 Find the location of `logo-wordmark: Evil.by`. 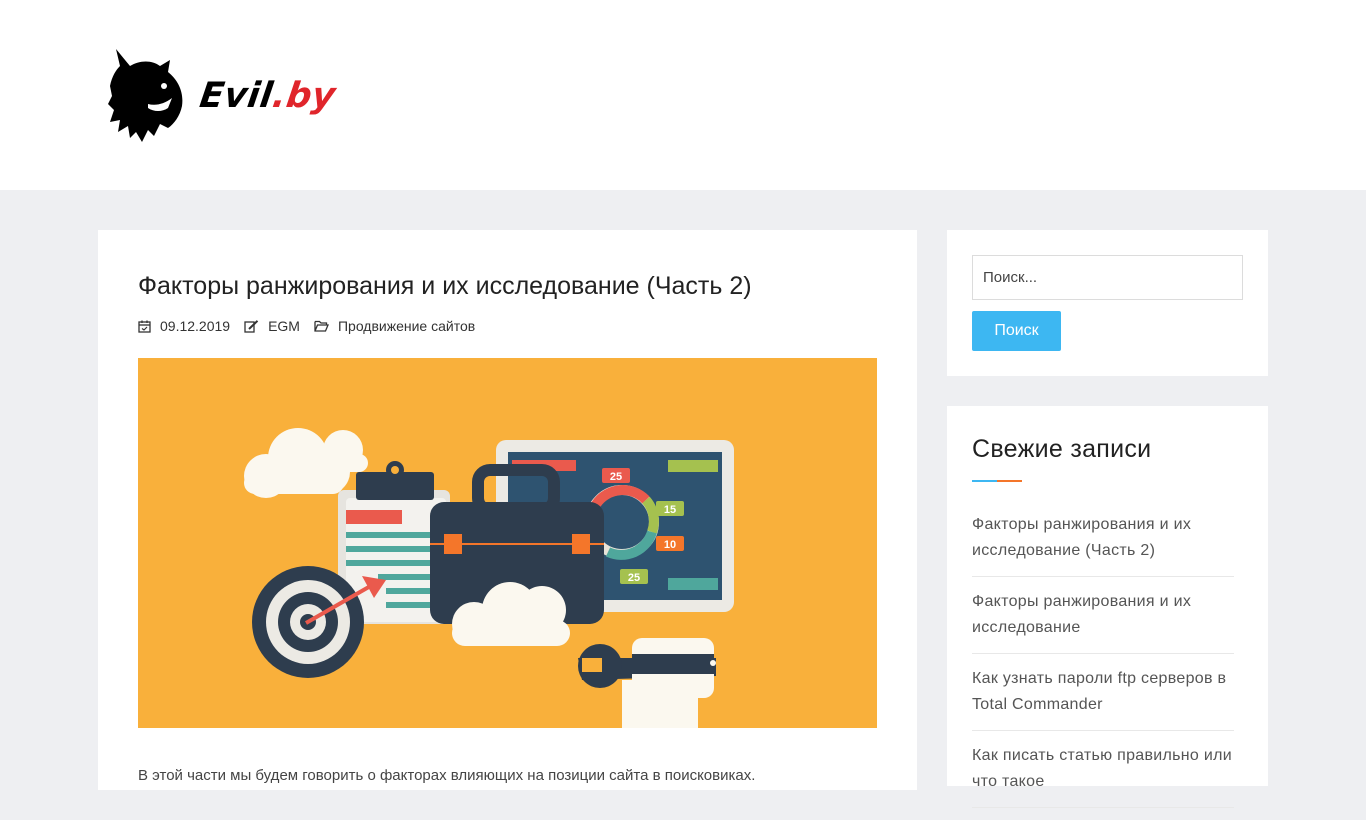

logo-wordmark: Evil.by is located at coordinates (267, 96).